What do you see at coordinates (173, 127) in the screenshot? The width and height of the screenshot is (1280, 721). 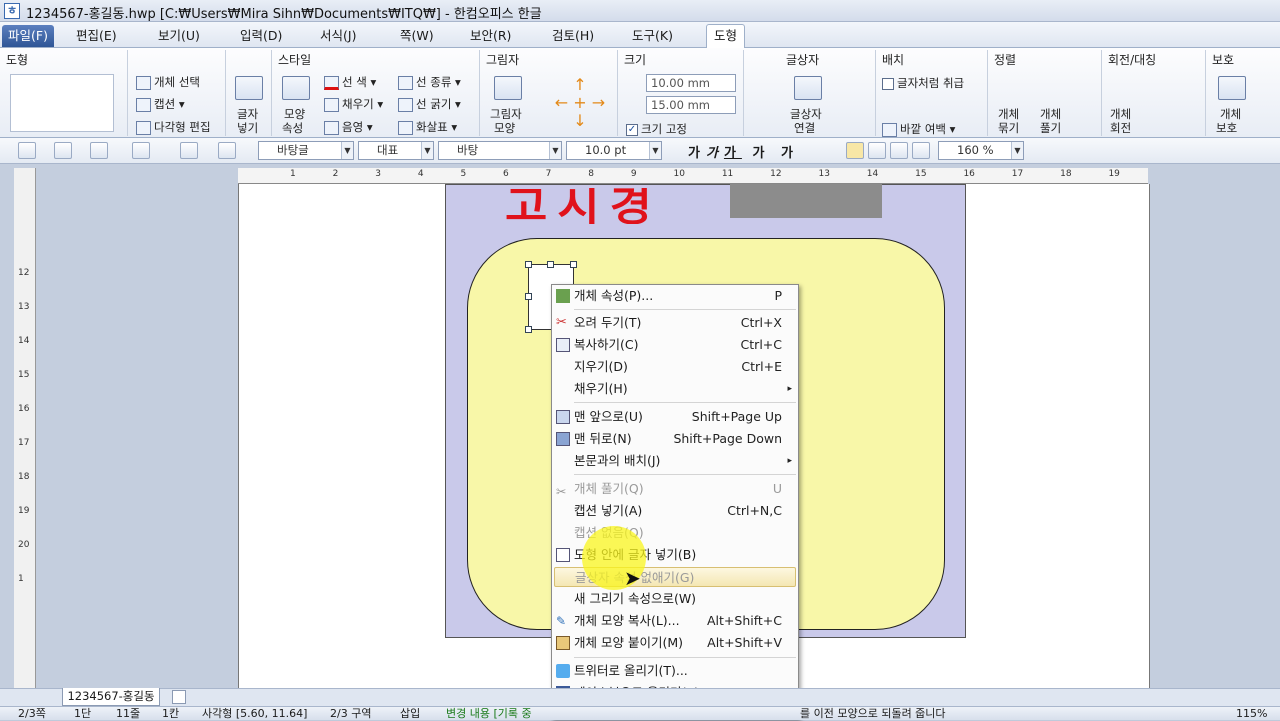 I see `polygon-edit-button: 다각형 편집` at bounding box center [173, 127].